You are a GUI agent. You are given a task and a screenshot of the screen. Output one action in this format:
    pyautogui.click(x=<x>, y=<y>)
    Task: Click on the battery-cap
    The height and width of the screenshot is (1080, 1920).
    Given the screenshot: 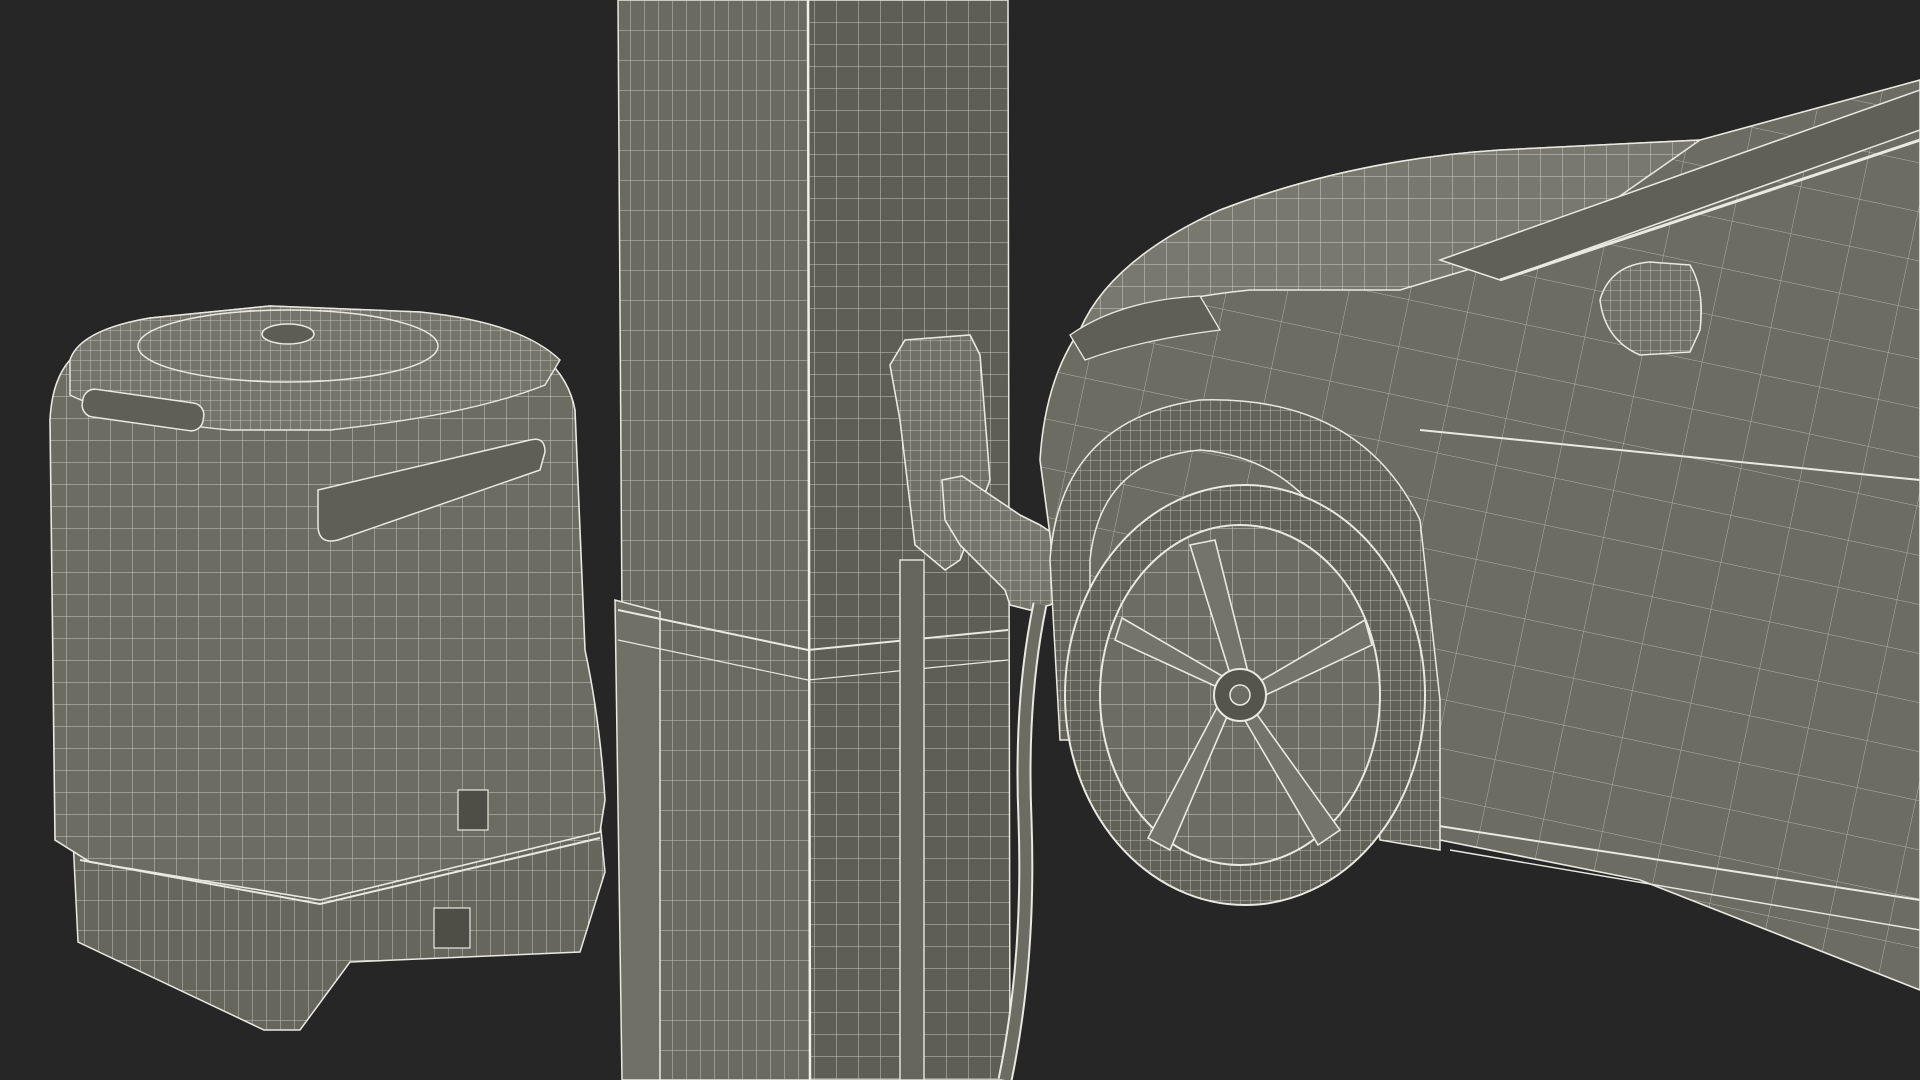 What is the action you would take?
    pyautogui.click(x=288, y=334)
    